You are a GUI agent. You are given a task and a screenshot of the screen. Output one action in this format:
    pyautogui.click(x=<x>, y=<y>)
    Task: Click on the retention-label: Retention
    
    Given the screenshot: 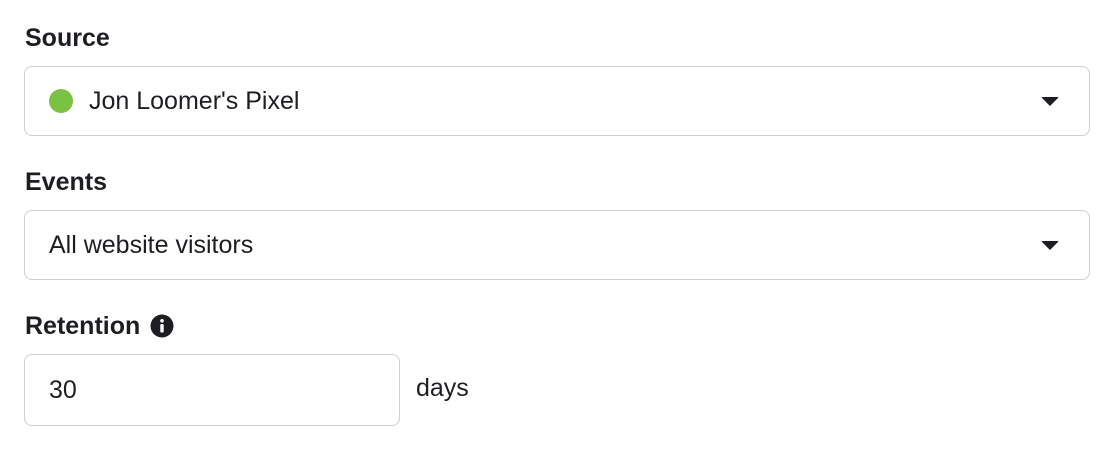 What is the action you would take?
    pyautogui.click(x=99, y=326)
    